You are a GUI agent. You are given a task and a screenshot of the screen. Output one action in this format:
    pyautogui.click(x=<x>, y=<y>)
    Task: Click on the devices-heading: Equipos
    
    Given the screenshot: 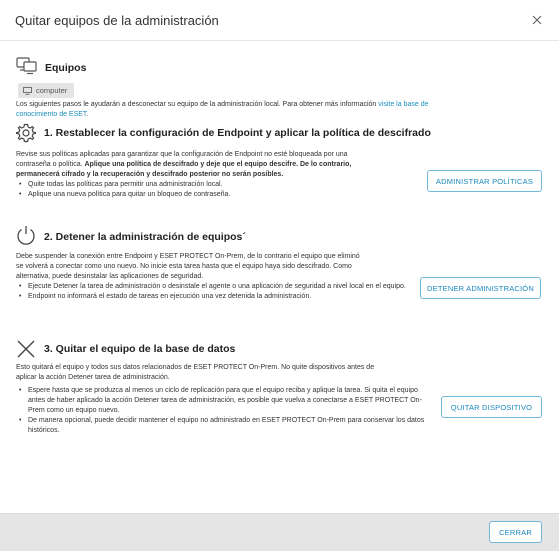 What is the action you would take?
    pyautogui.click(x=66, y=68)
    